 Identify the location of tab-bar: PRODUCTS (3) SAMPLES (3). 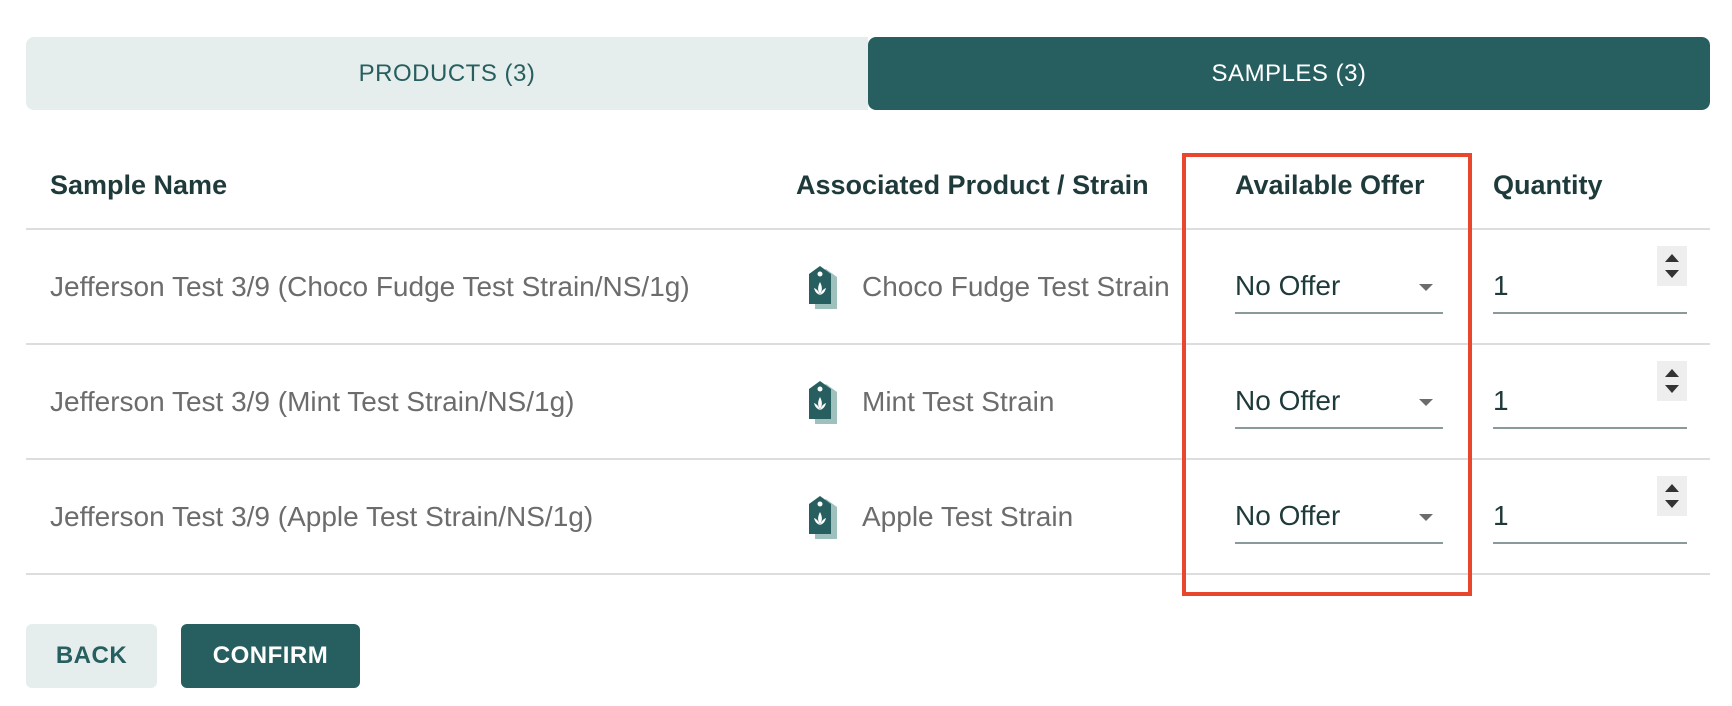
(868, 73).